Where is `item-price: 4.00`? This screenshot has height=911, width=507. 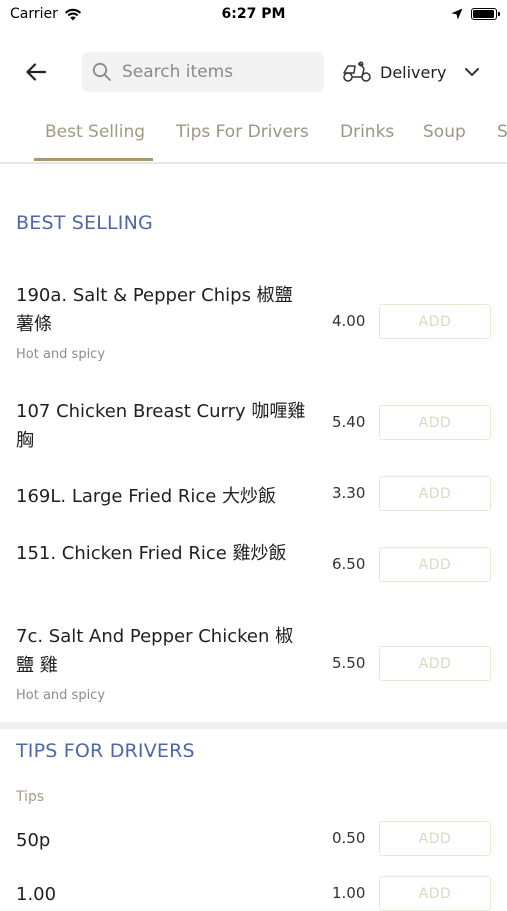
item-price: 4.00 is located at coordinates (349, 321).